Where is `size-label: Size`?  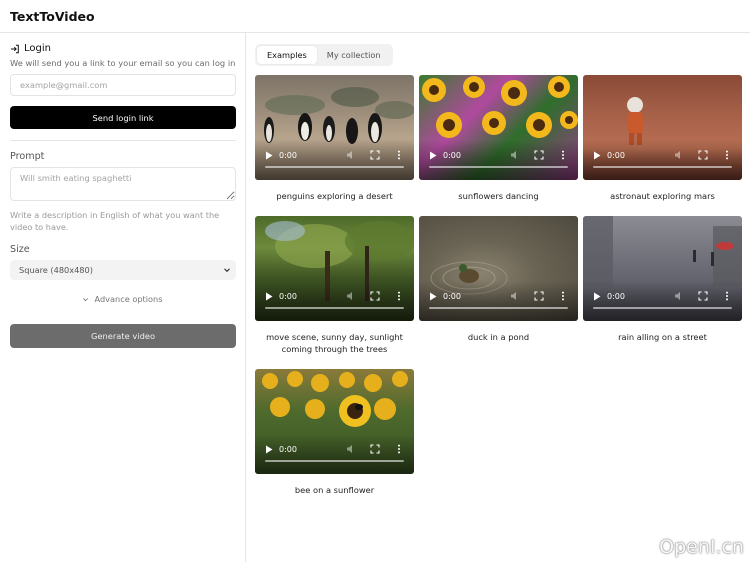 size-label: Size is located at coordinates (20, 249).